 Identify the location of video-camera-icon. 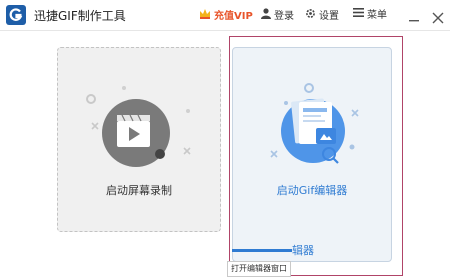
(138, 126).